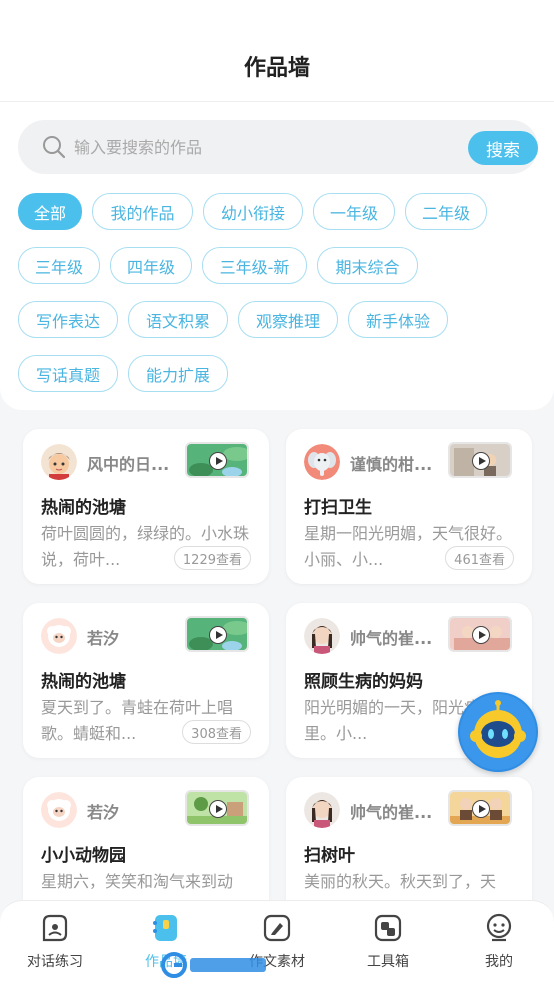  Describe the element at coordinates (446, 211) in the screenshot. I see `filter-chip-grade2: 二年级` at that location.